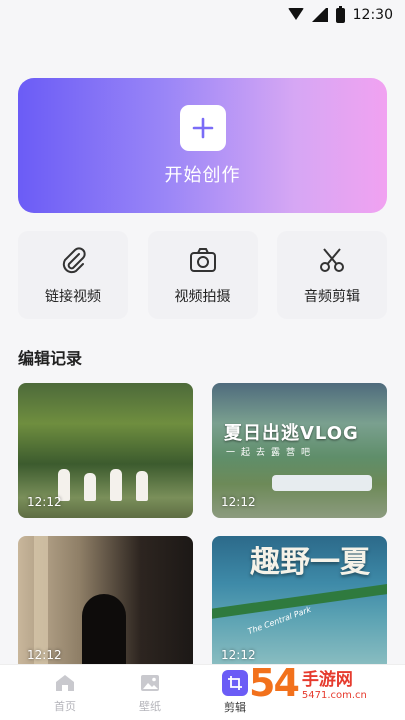 The image size is (405, 720). I want to click on nav-home-label: 首页, so click(65, 706).